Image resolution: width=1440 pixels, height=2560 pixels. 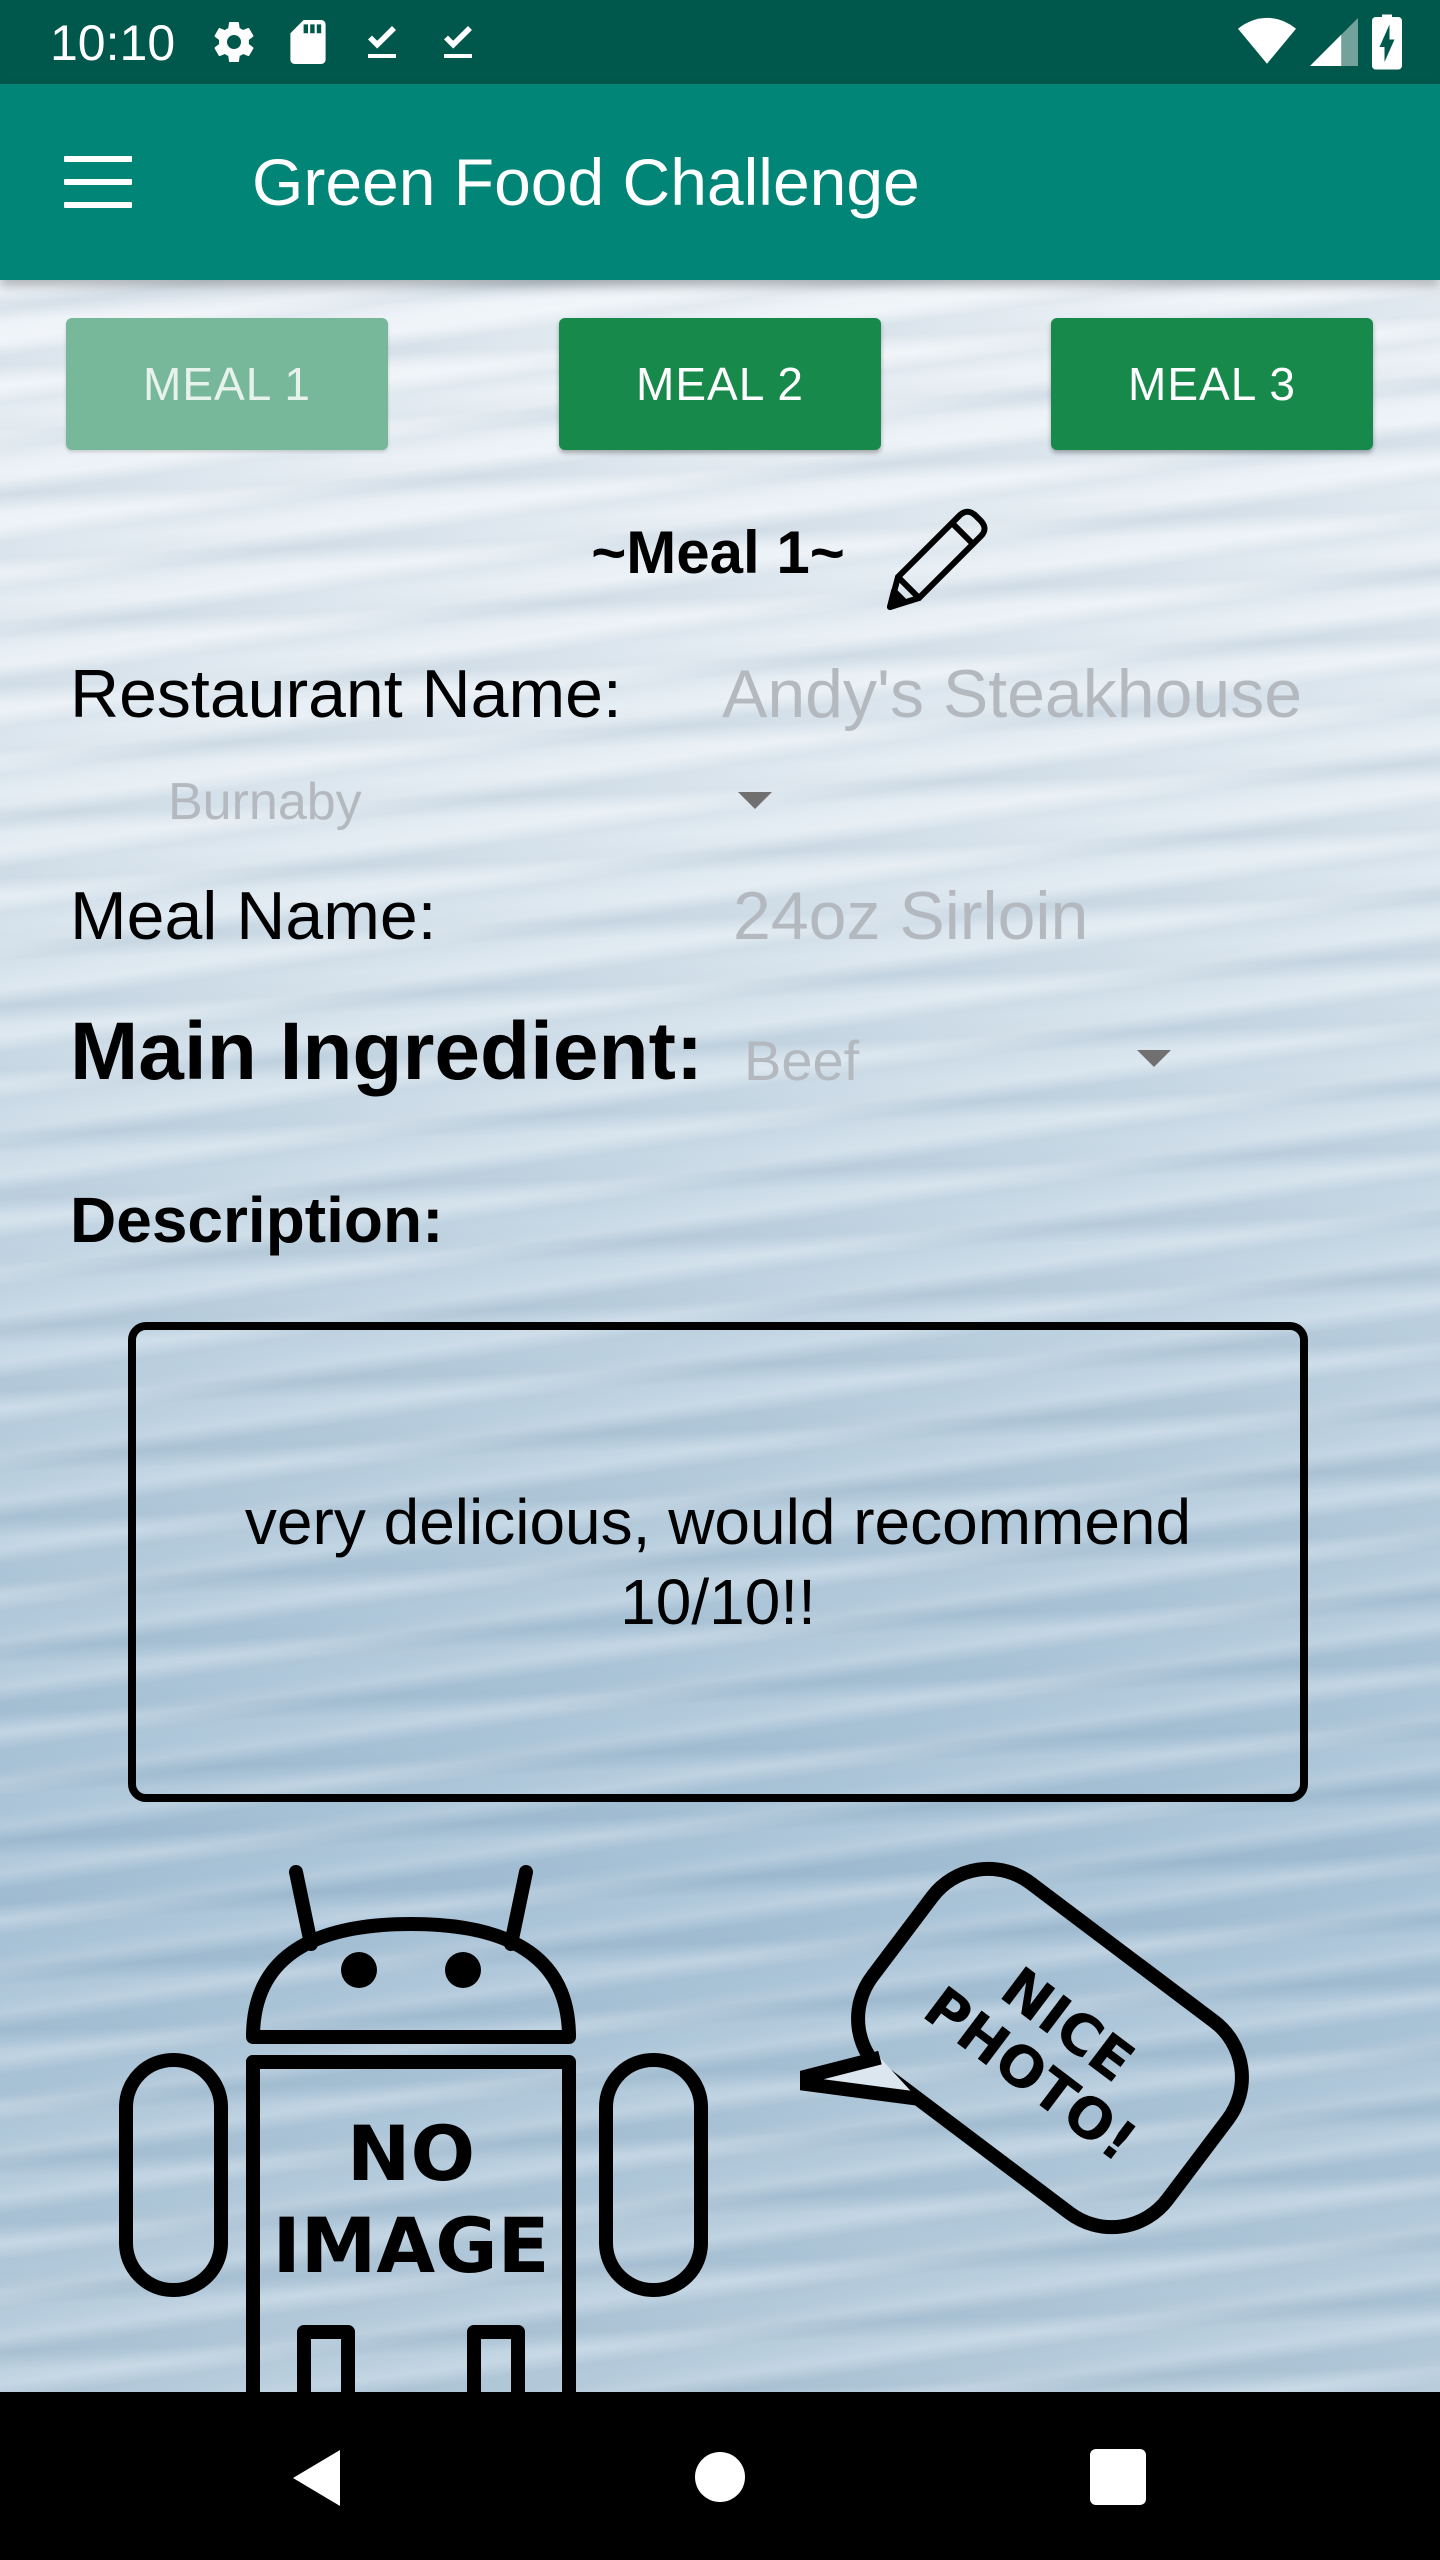 I want to click on meal-name-label: Meal Name:, so click(x=253, y=916).